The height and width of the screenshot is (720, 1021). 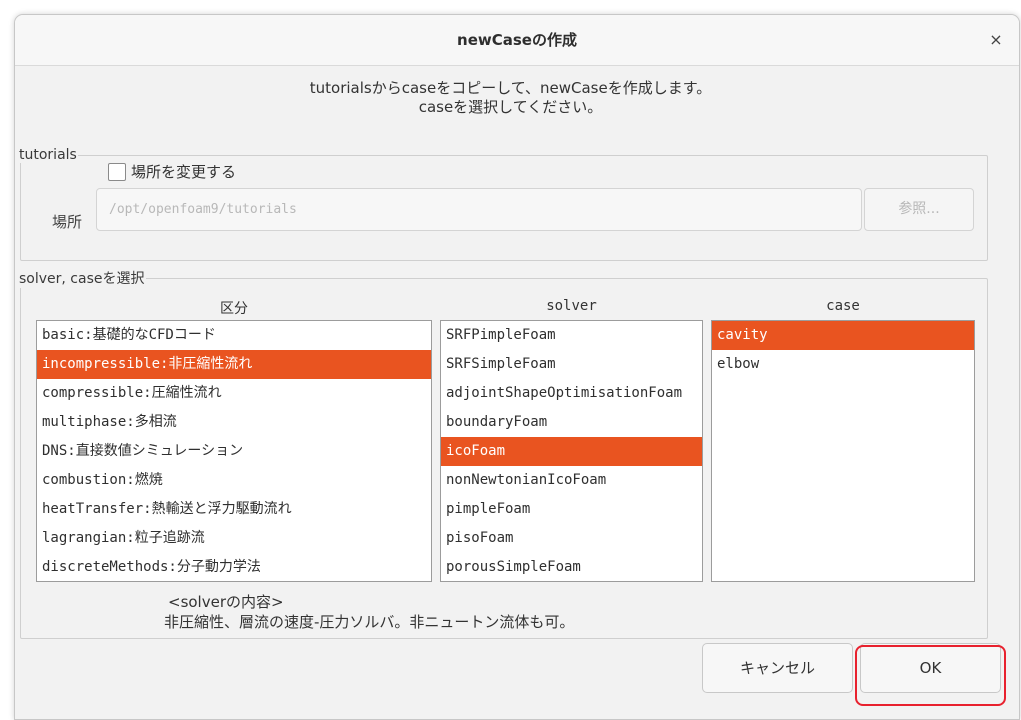 I want to click on category-item: multiphase:多相流, so click(x=234, y=422).